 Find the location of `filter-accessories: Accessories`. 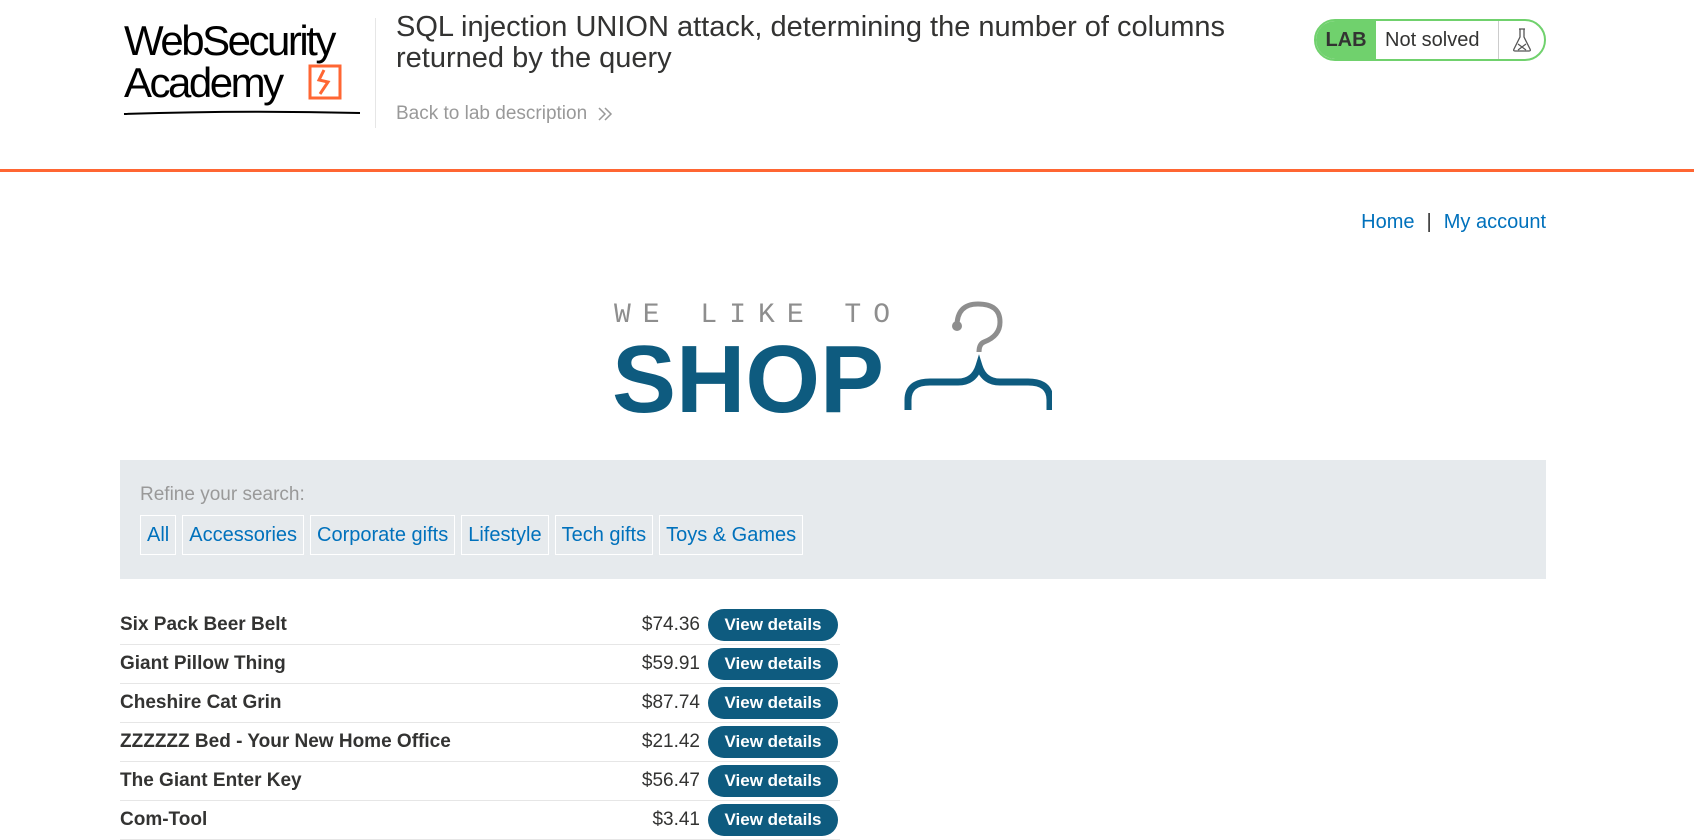

filter-accessories: Accessories is located at coordinates (243, 535).